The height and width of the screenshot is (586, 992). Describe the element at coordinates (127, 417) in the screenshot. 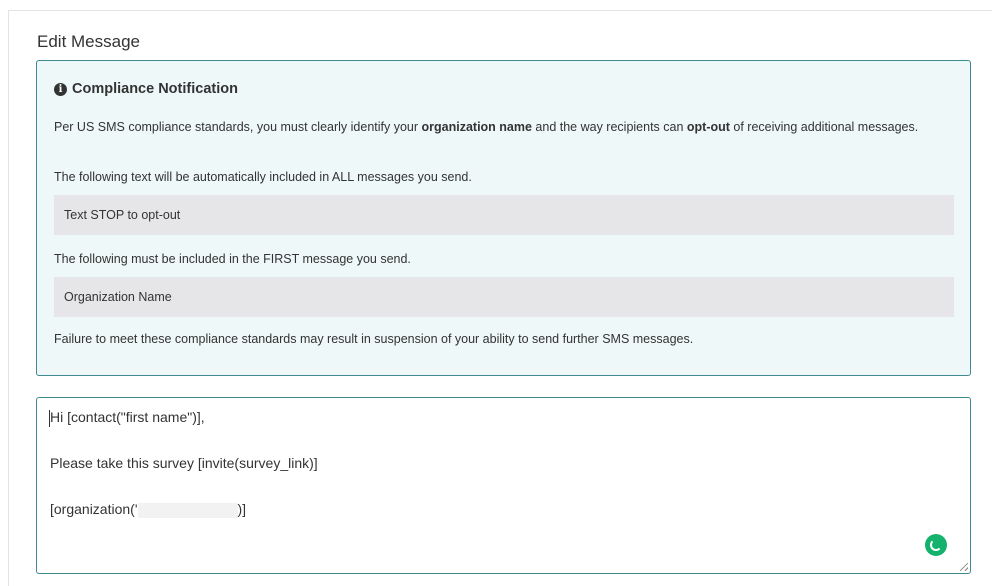

I see `message-line-1: Hi [contact("first name")],` at that location.